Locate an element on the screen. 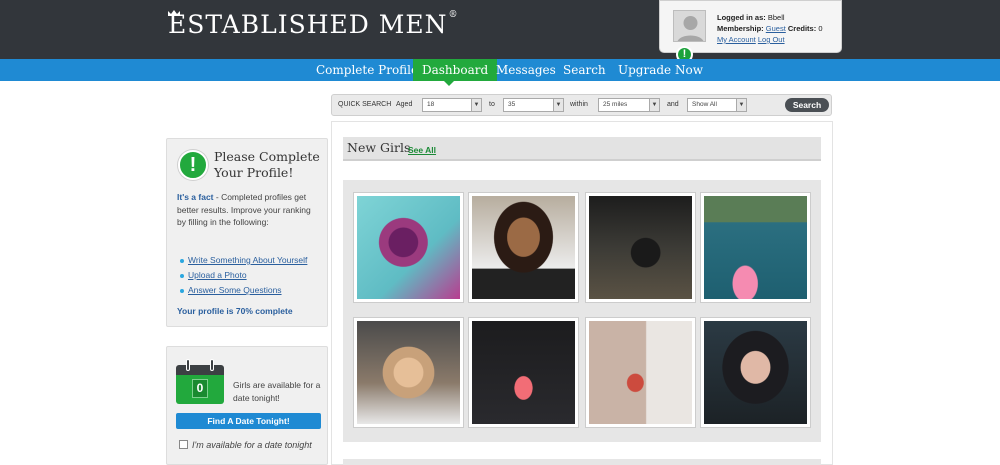 This screenshot has width=1000, height=465. username: Bbell is located at coordinates (776, 17).